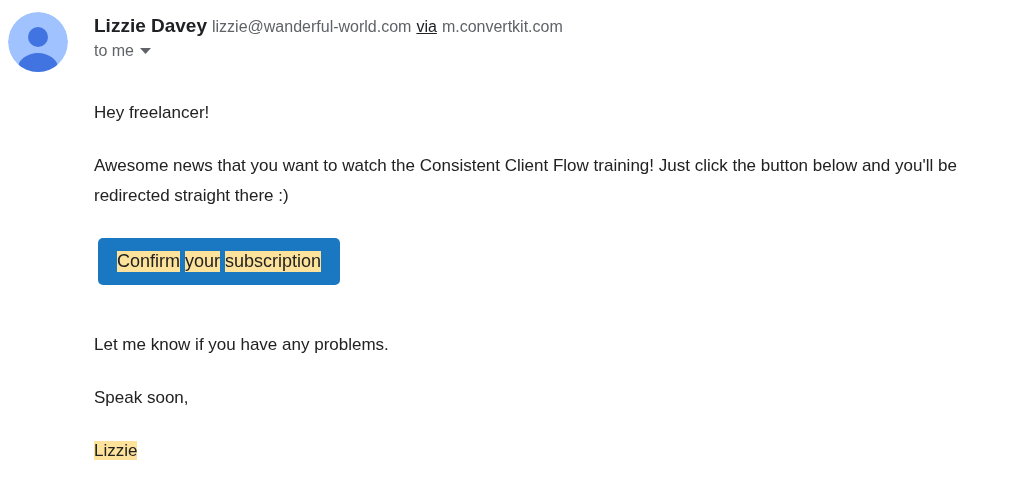  What do you see at coordinates (502, 27) in the screenshot?
I see `sender-domain: m.convertkit.com` at bounding box center [502, 27].